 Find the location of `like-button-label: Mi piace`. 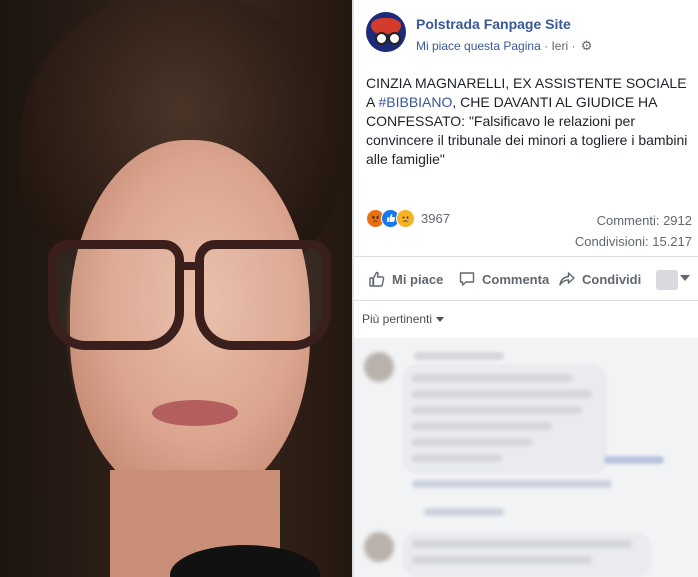

like-button-label: Mi piace is located at coordinates (418, 279).